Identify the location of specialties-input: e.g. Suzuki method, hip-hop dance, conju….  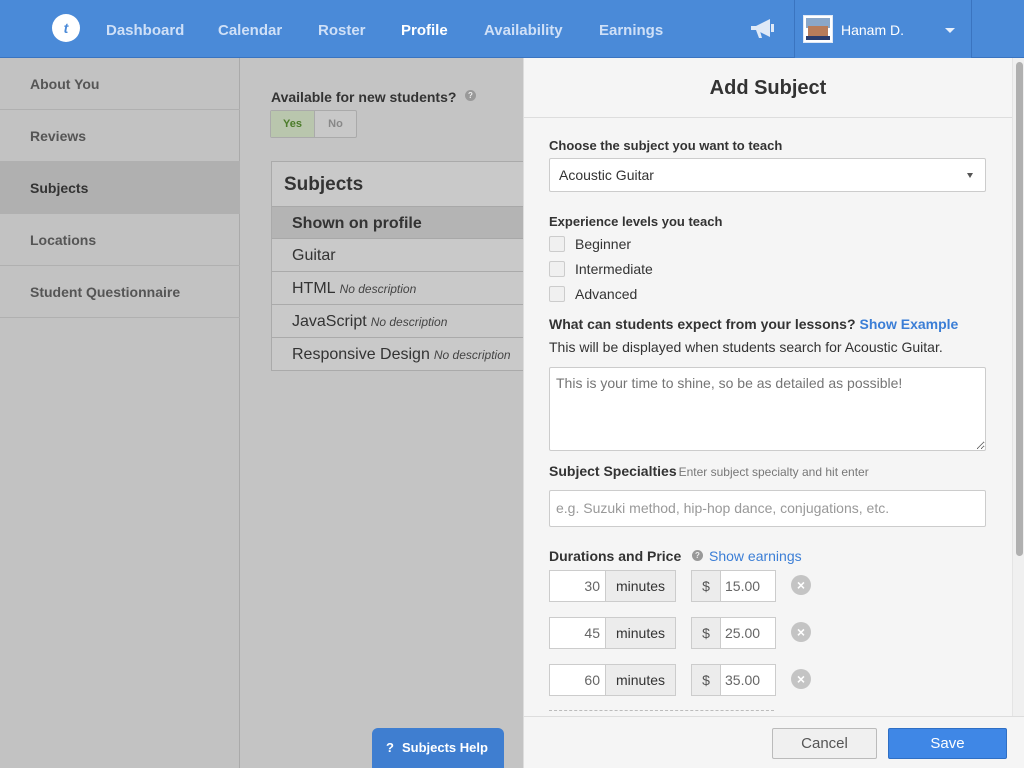
(767, 508).